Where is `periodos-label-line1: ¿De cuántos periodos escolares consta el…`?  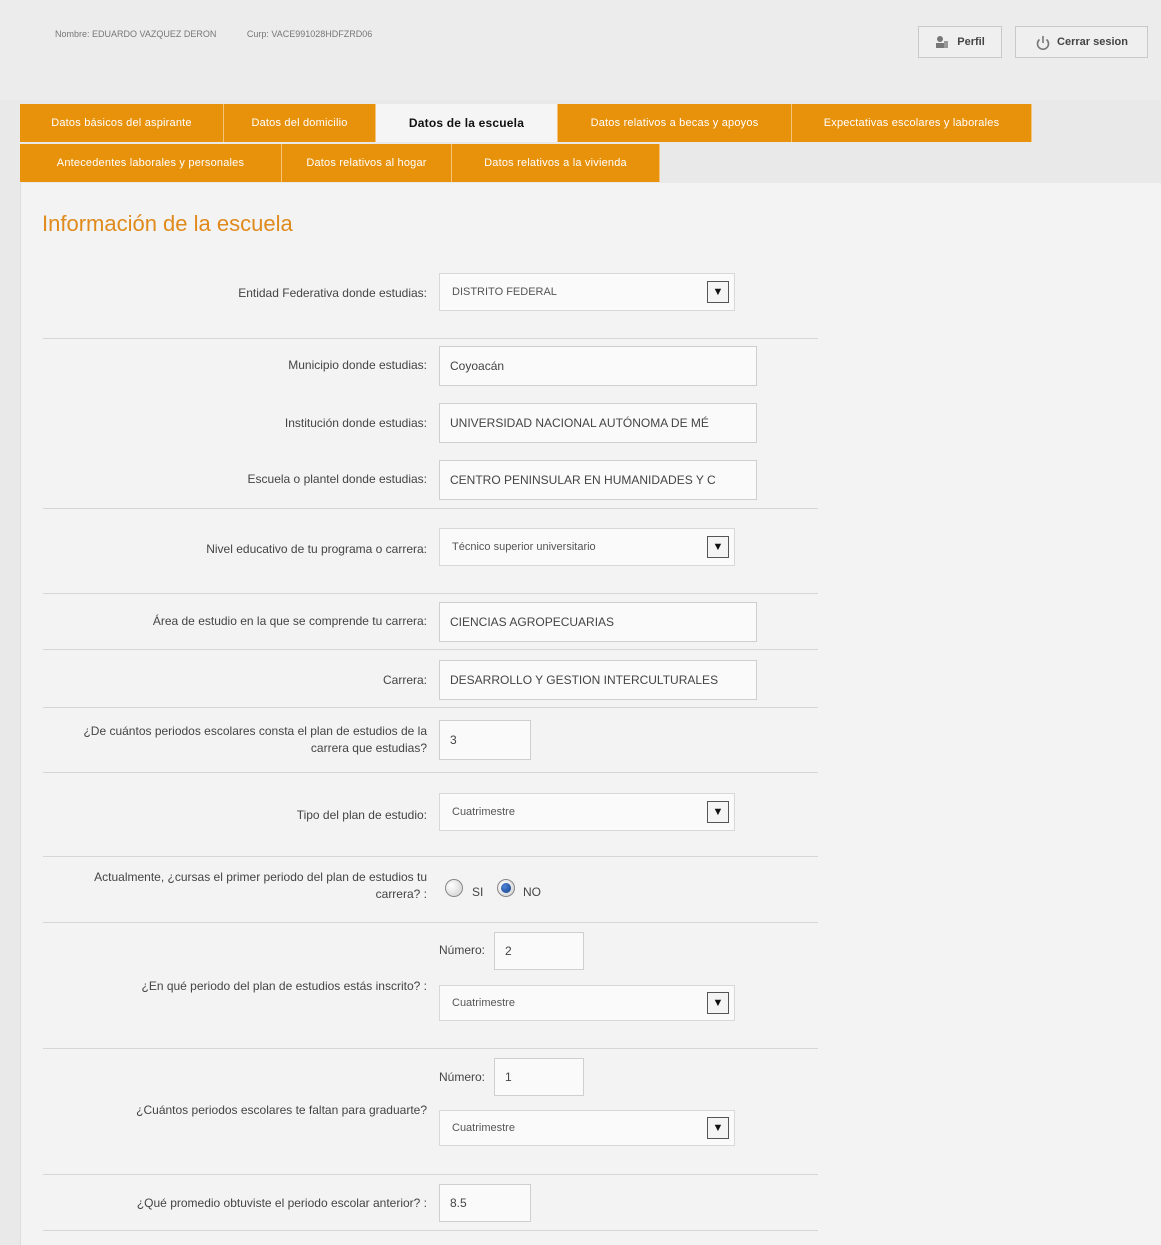 periodos-label-line1: ¿De cuántos periodos escolares consta el… is located at coordinates (255, 731).